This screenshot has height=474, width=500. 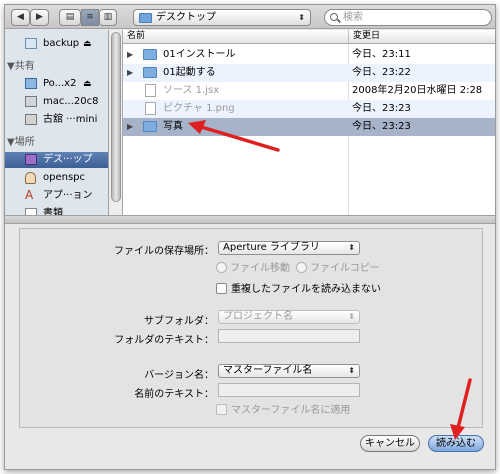 I want to click on back-button: ◀, so click(x=20, y=17).